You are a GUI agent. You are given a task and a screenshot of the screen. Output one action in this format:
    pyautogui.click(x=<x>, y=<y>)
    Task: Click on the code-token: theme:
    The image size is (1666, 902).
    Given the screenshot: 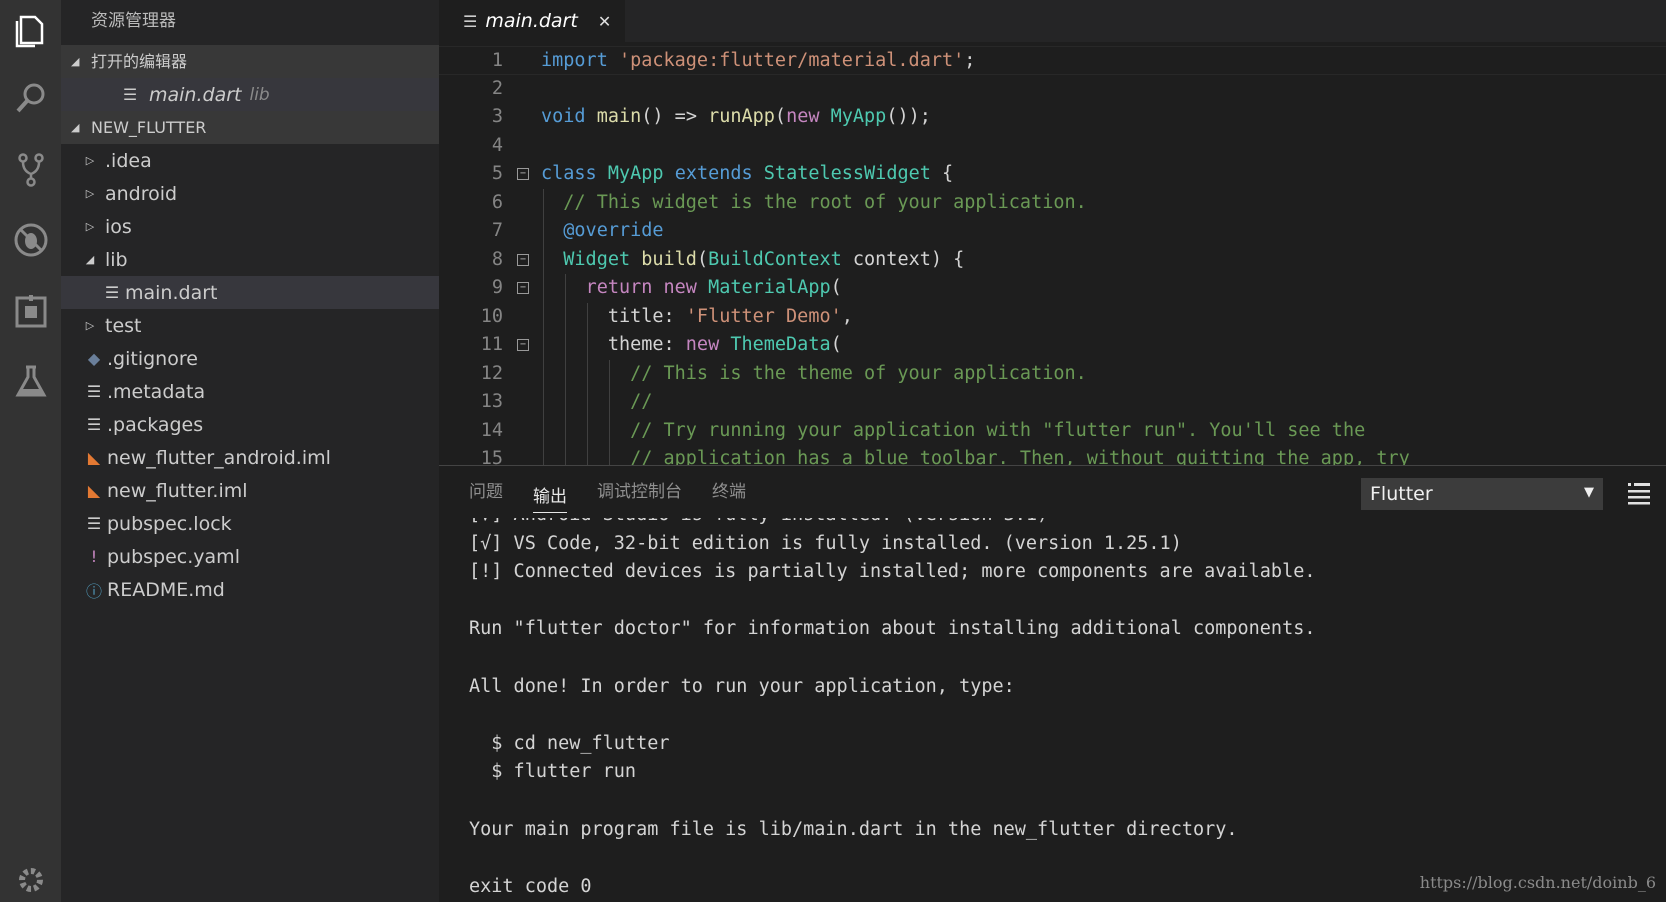 What is the action you would take?
    pyautogui.click(x=613, y=344)
    